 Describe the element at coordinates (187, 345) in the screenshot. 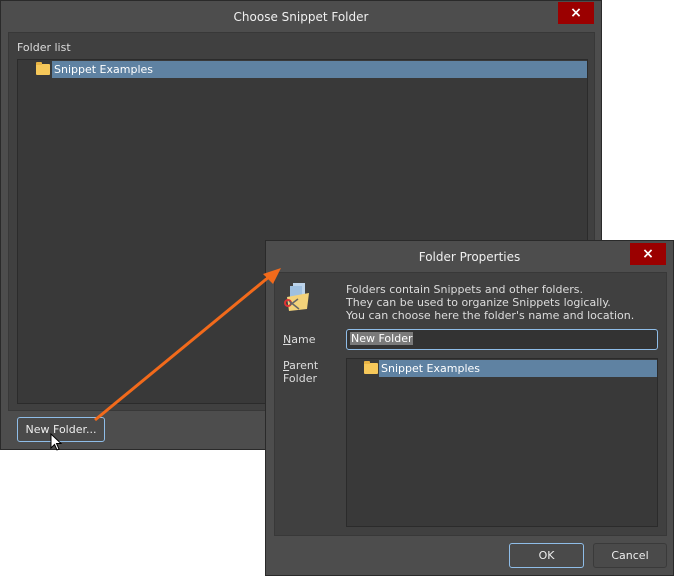

I see `annotation-arrow-icon` at that location.